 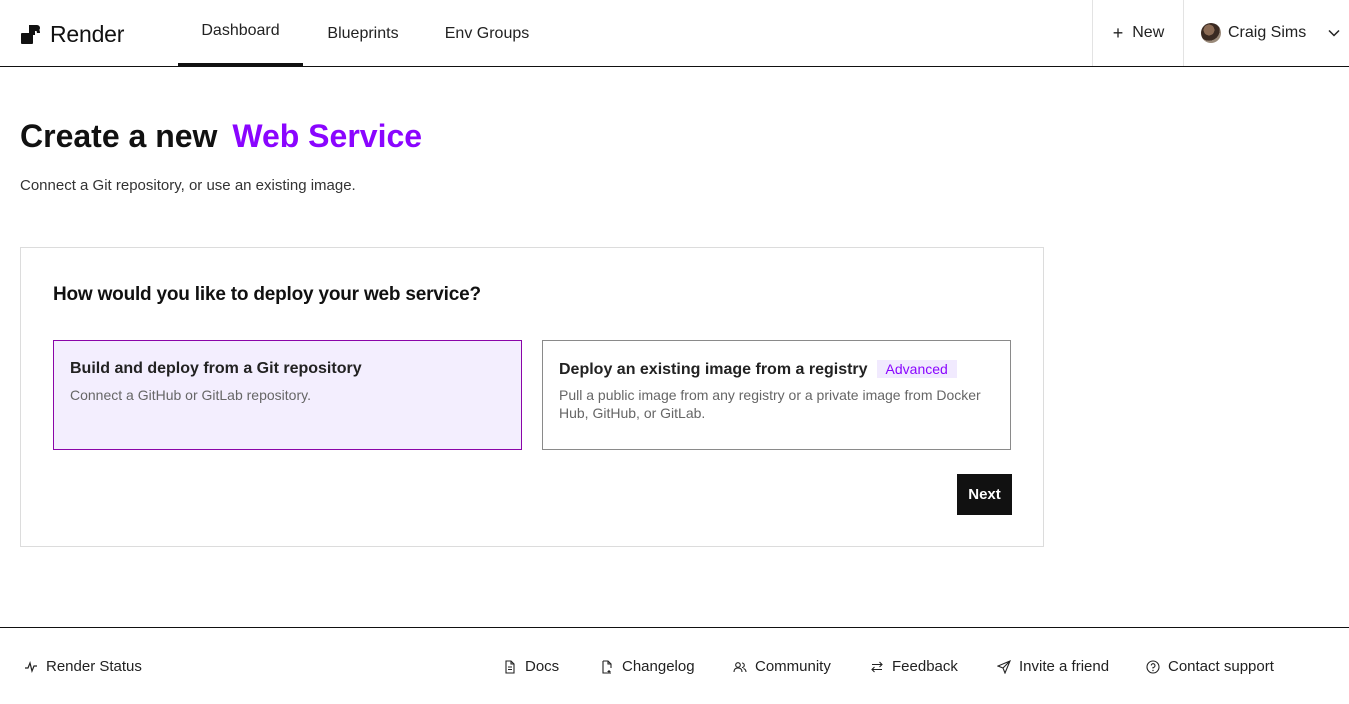 What do you see at coordinates (31, 666) in the screenshot?
I see `activity-icon` at bounding box center [31, 666].